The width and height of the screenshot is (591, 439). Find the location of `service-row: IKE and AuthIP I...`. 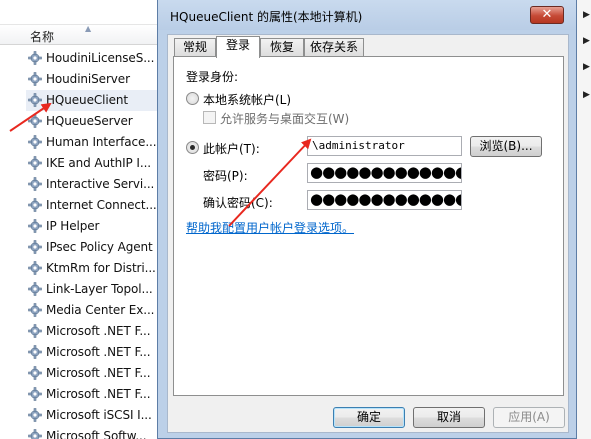

service-row: IKE and AuthIP I... is located at coordinates (93, 163).